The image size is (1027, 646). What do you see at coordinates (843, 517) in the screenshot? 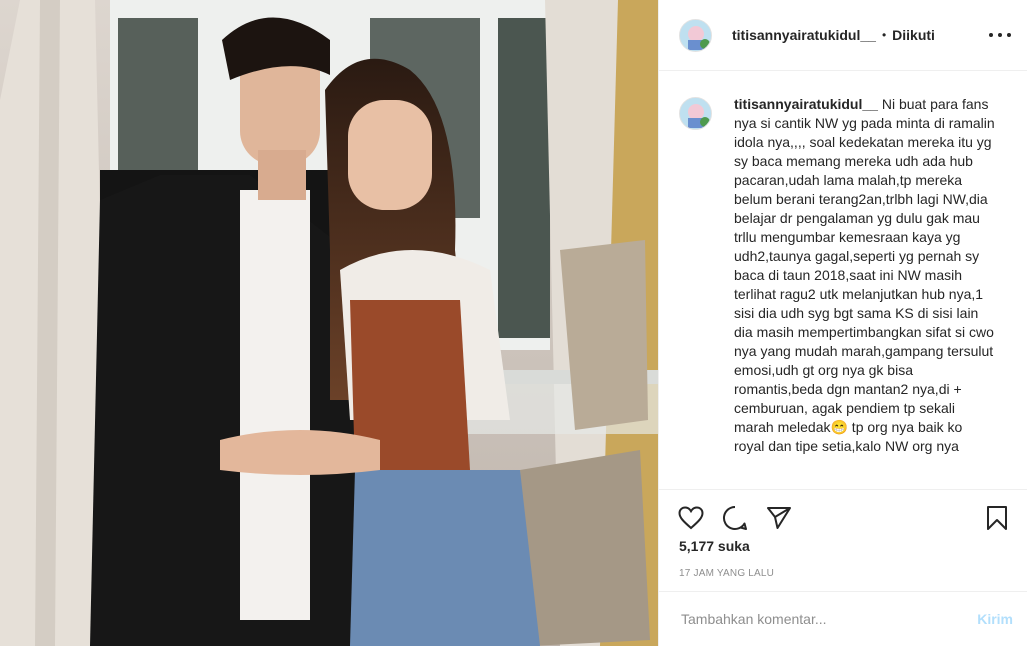
I see `action-bar` at bounding box center [843, 517].